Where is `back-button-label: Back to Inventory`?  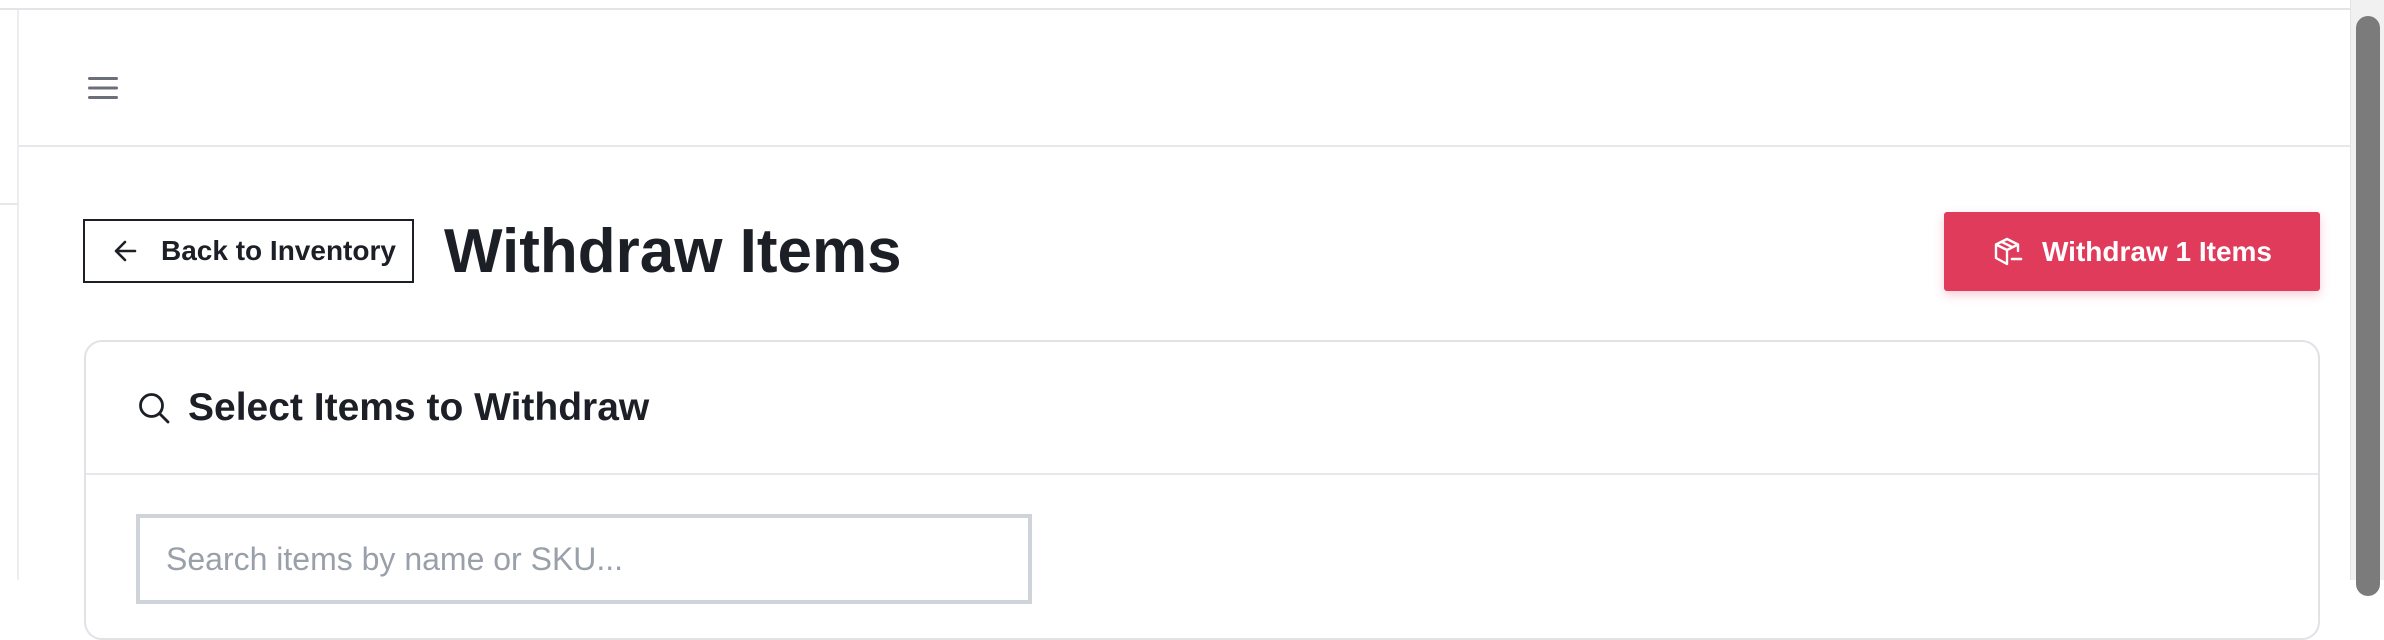 back-button-label: Back to Inventory is located at coordinates (278, 250).